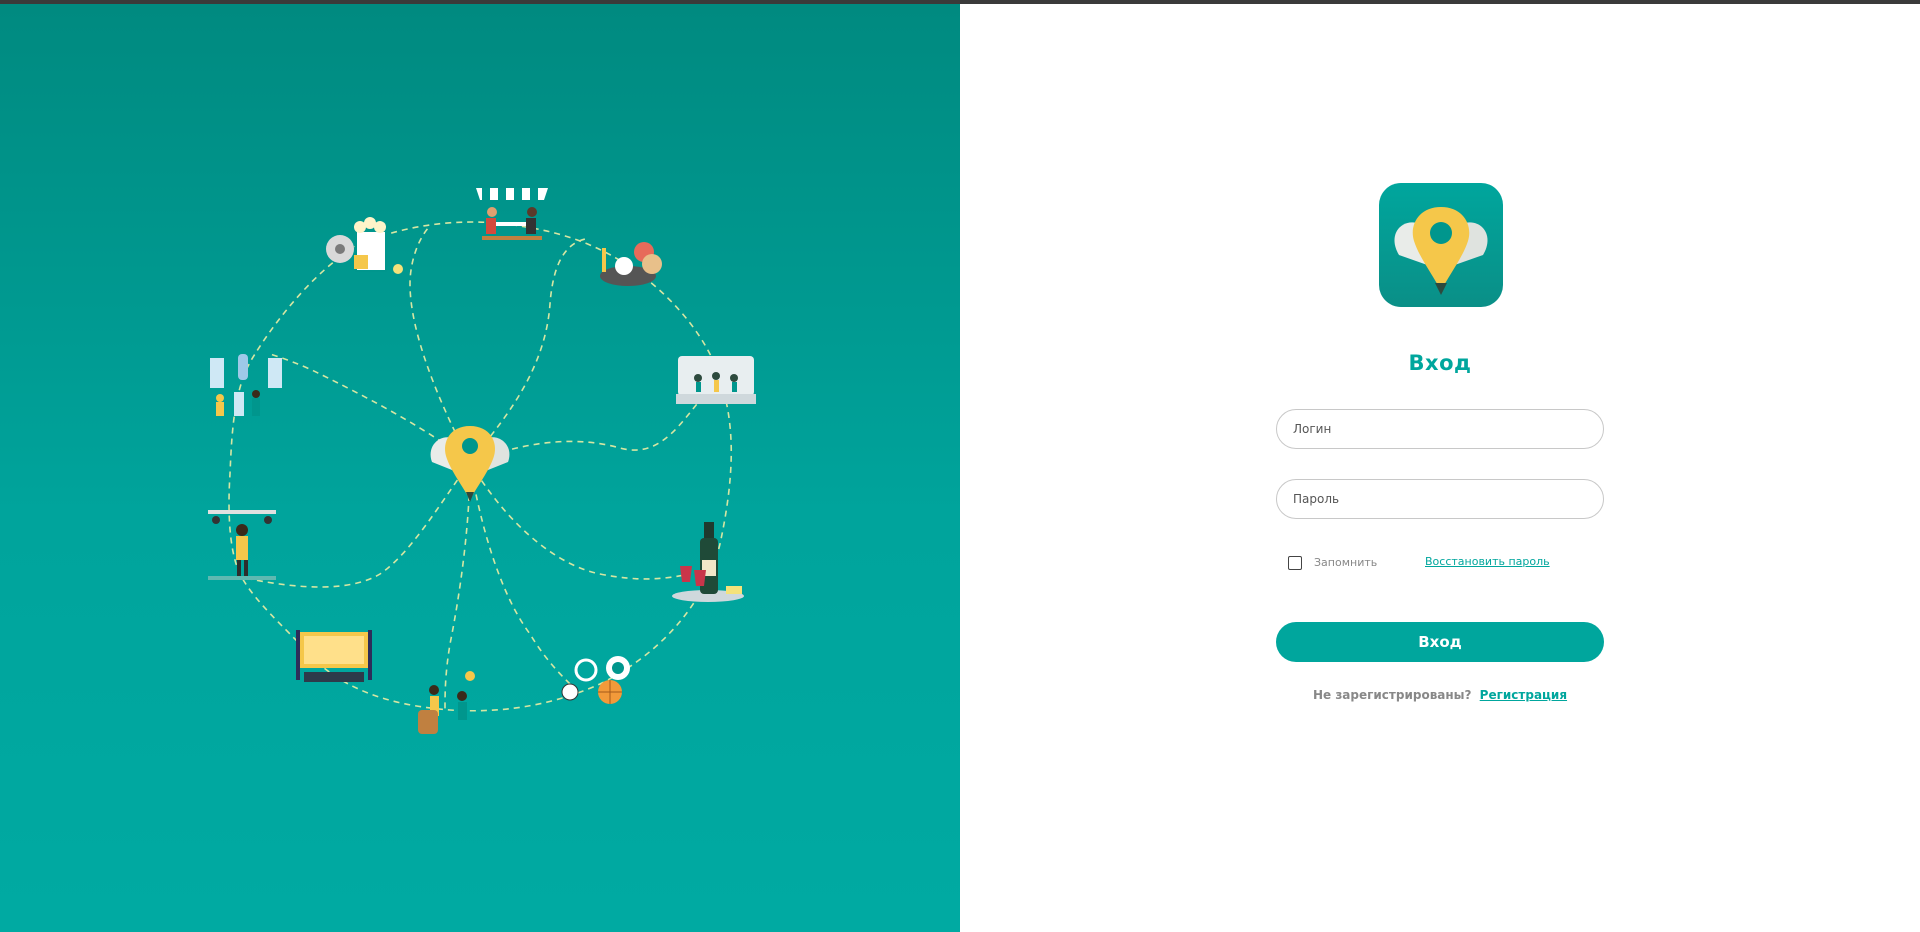  Describe the element at coordinates (1523, 695) in the screenshot. I see `register-link: Регистрация` at that location.